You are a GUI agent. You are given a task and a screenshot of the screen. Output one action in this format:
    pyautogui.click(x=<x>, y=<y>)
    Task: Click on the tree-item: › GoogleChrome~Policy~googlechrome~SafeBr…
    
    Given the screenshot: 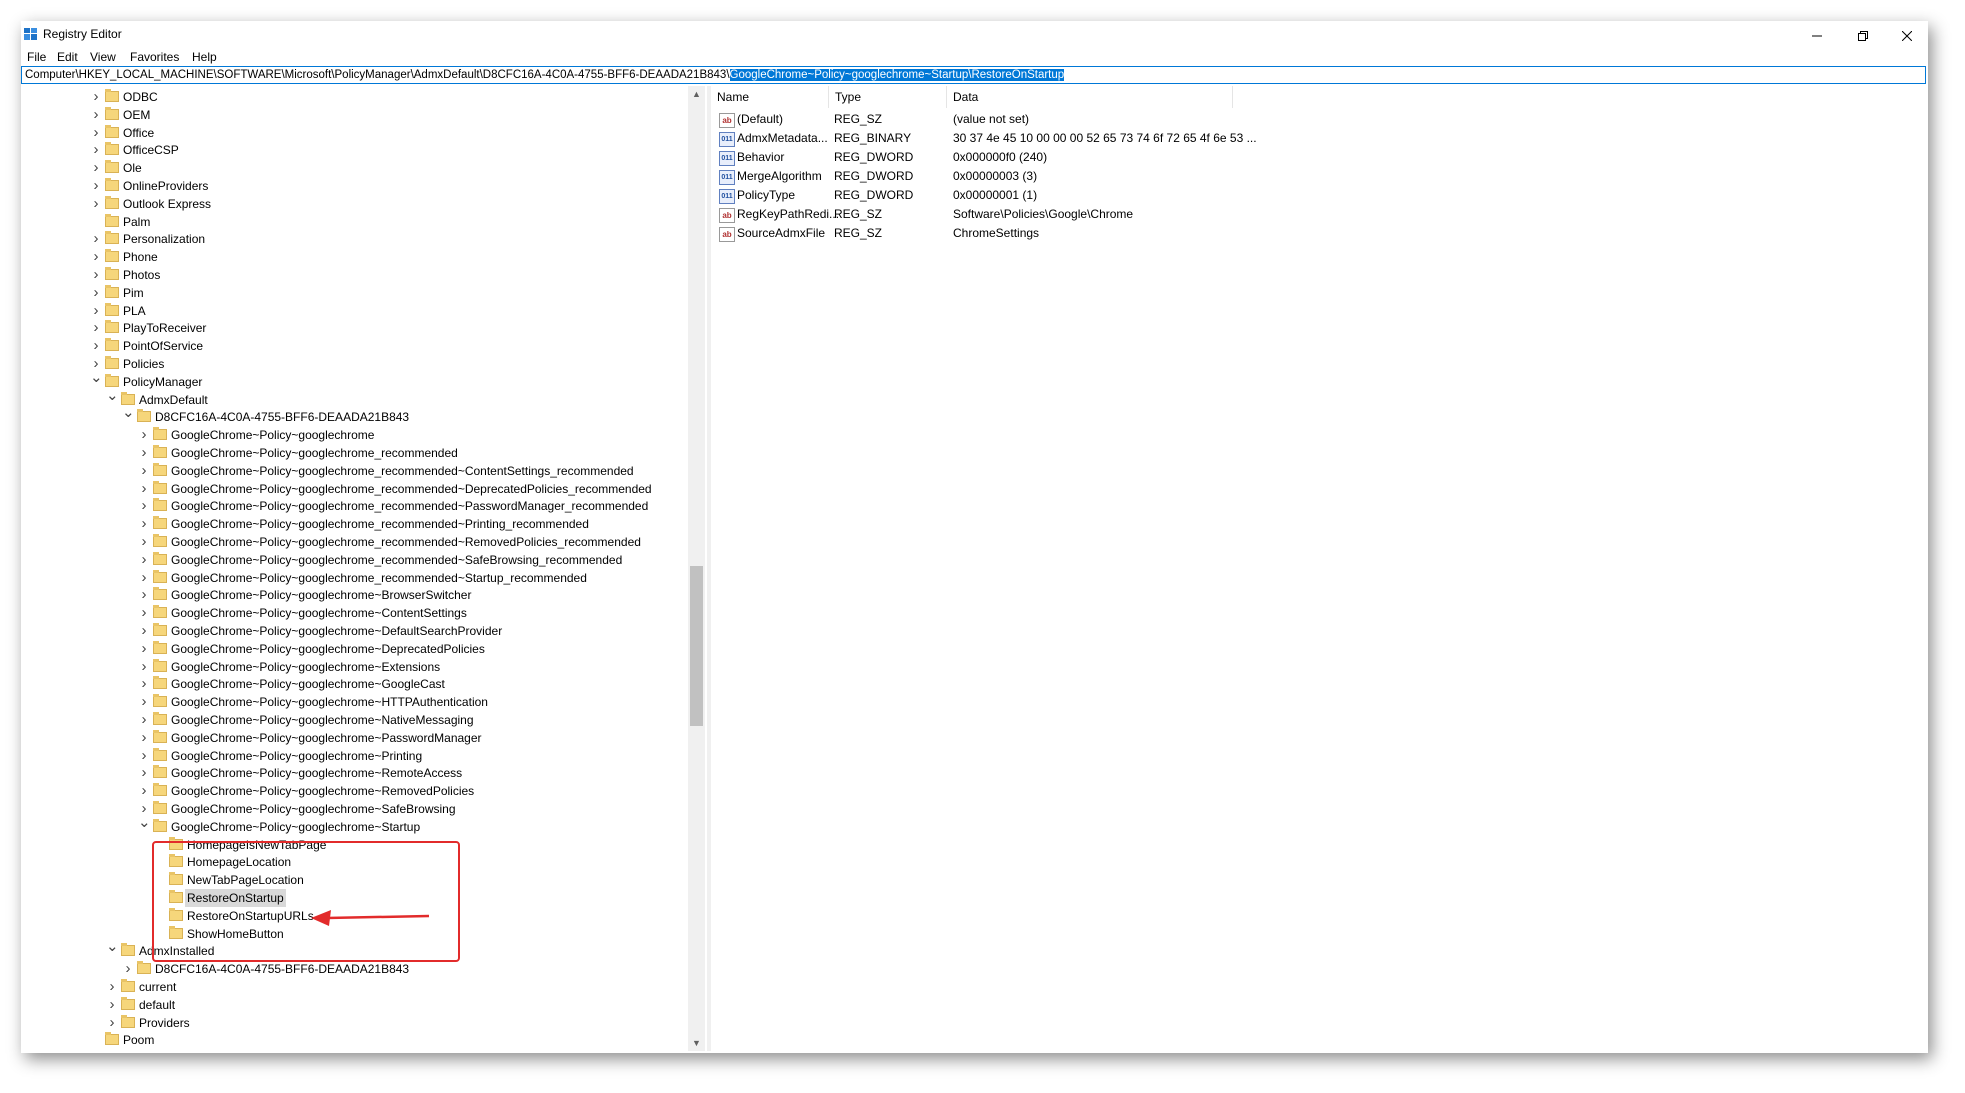 What is the action you would take?
    pyautogui.click(x=351, y=809)
    